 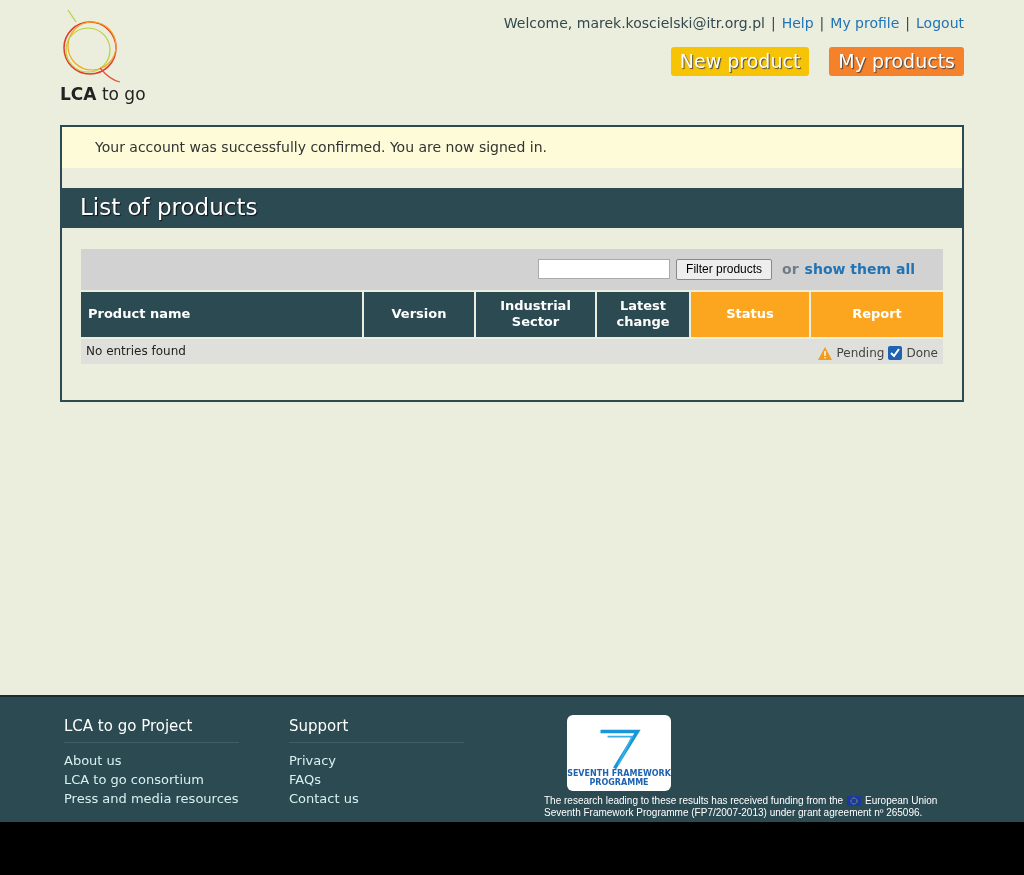 What do you see at coordinates (790, 269) in the screenshot?
I see `or-text: or` at bounding box center [790, 269].